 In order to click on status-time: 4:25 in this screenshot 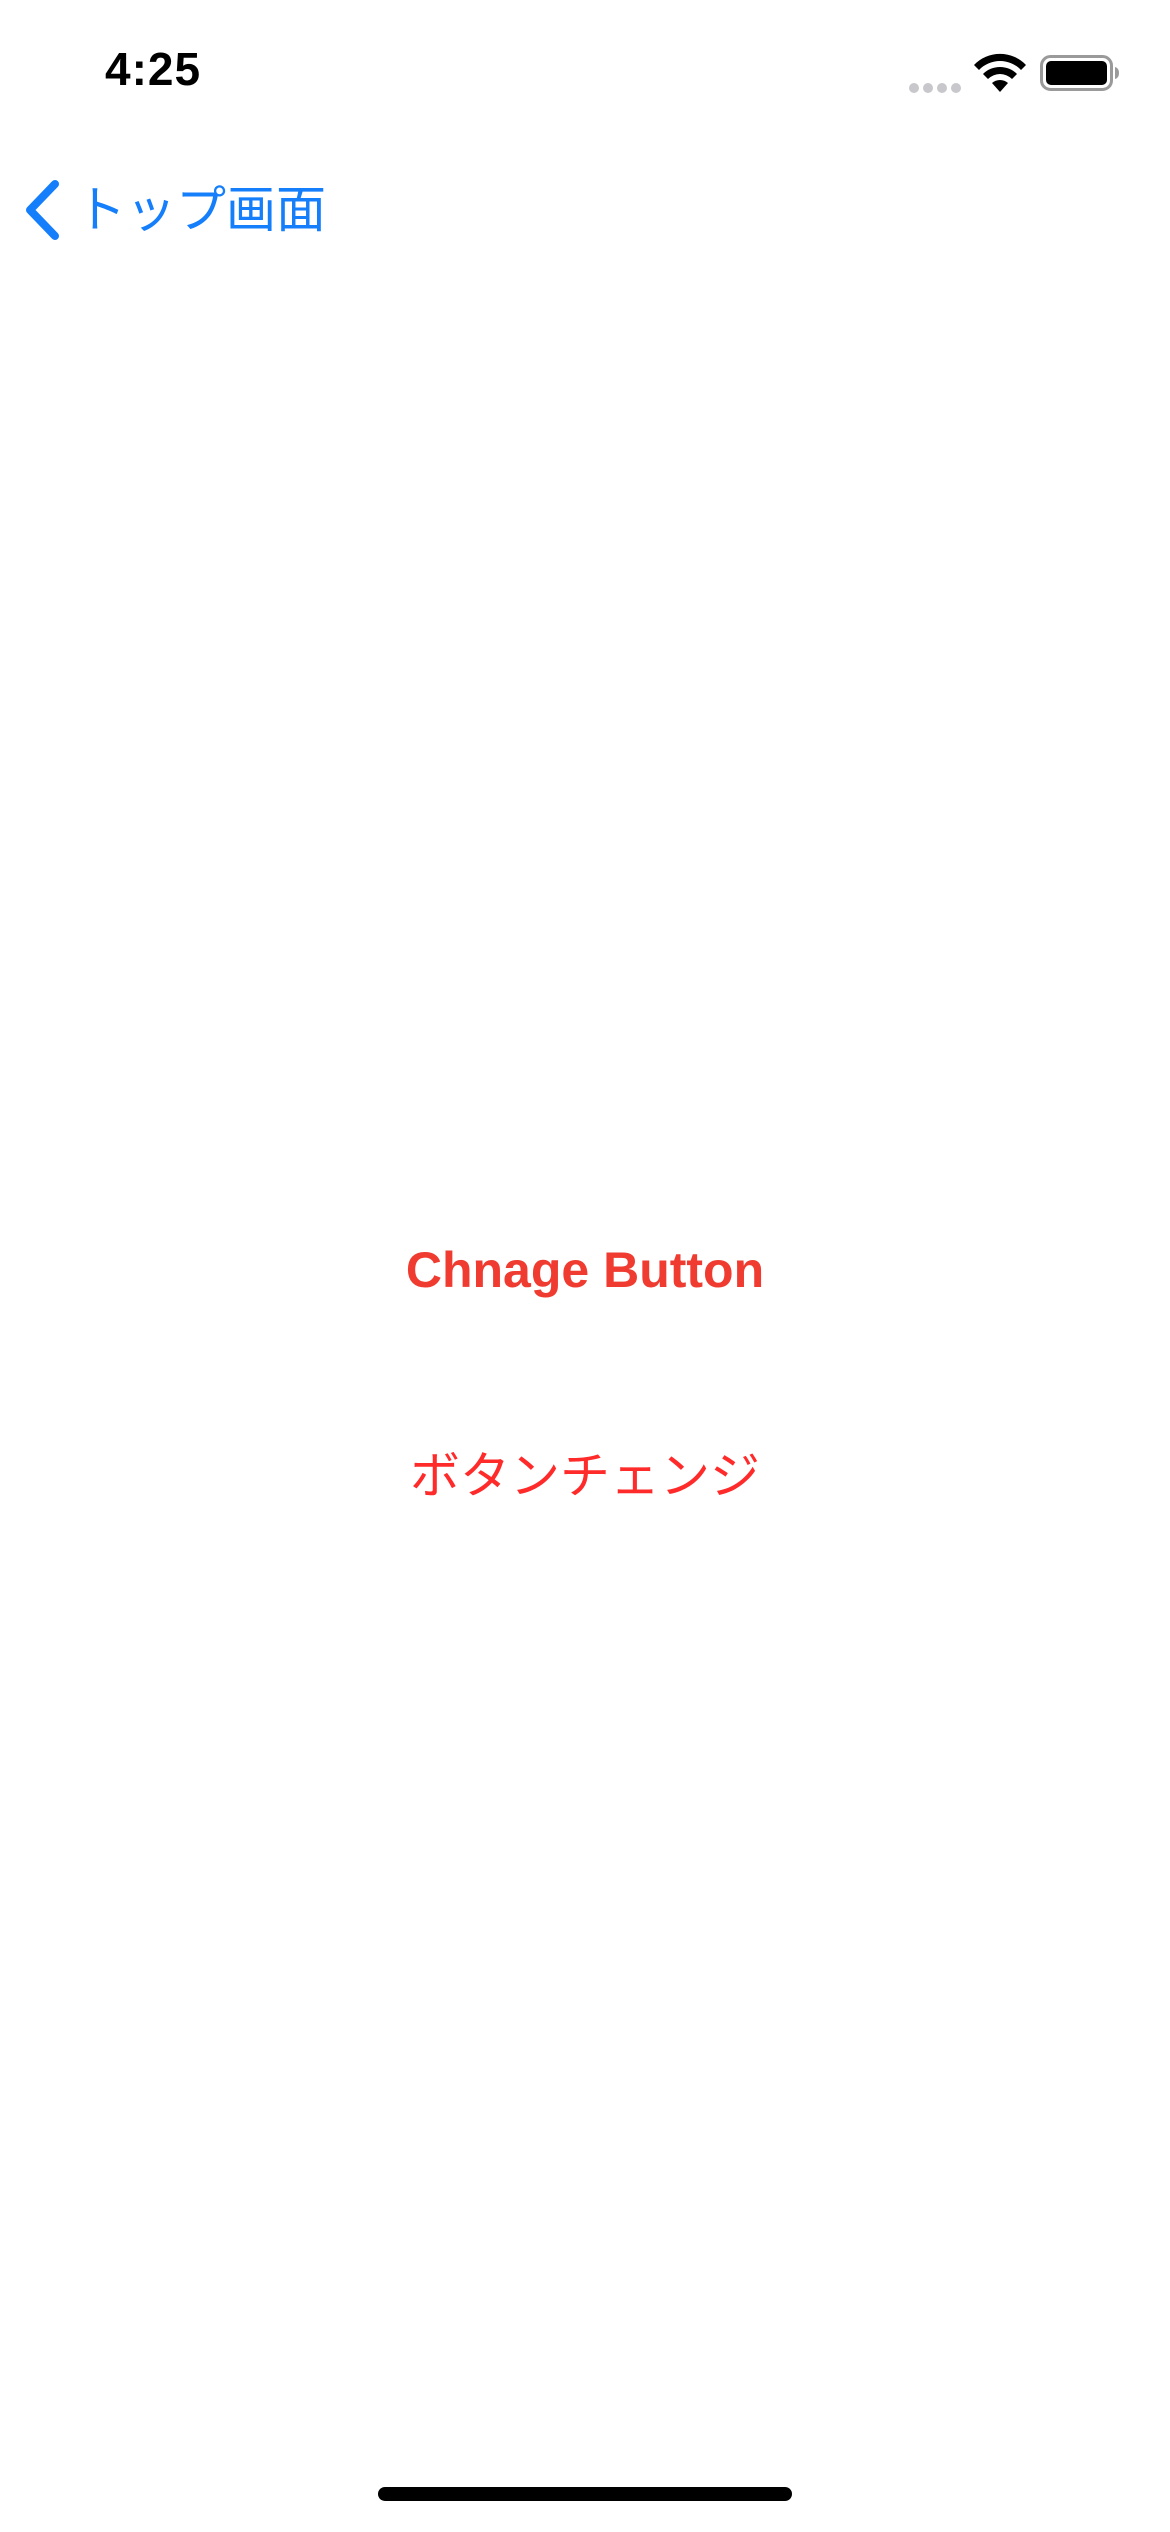, I will do `click(153, 69)`.